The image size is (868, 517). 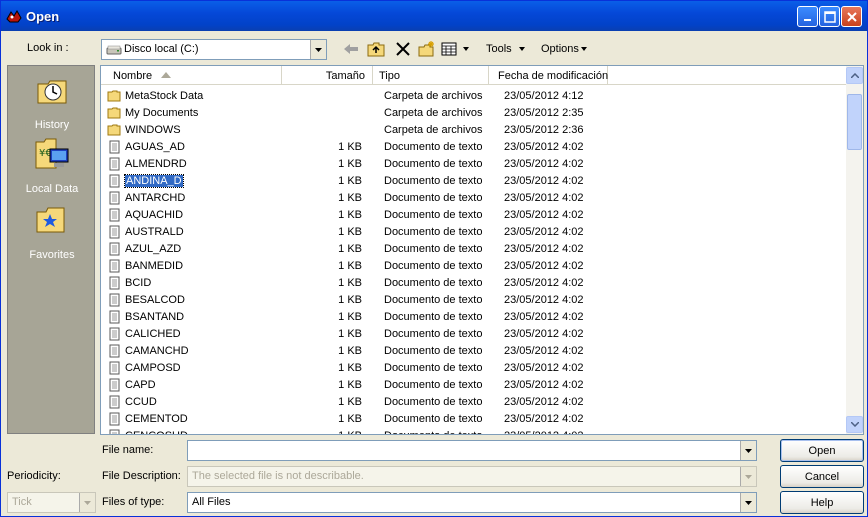 I want to click on file-name-cell: CAMPOSD, so click(x=191, y=368).